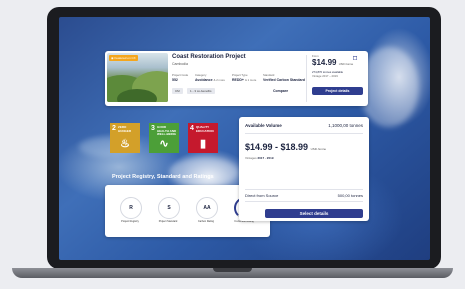 This screenshot has width=465, height=289. Describe the element at coordinates (153, 128) in the screenshot. I see `sdg-number: 3` at that location.